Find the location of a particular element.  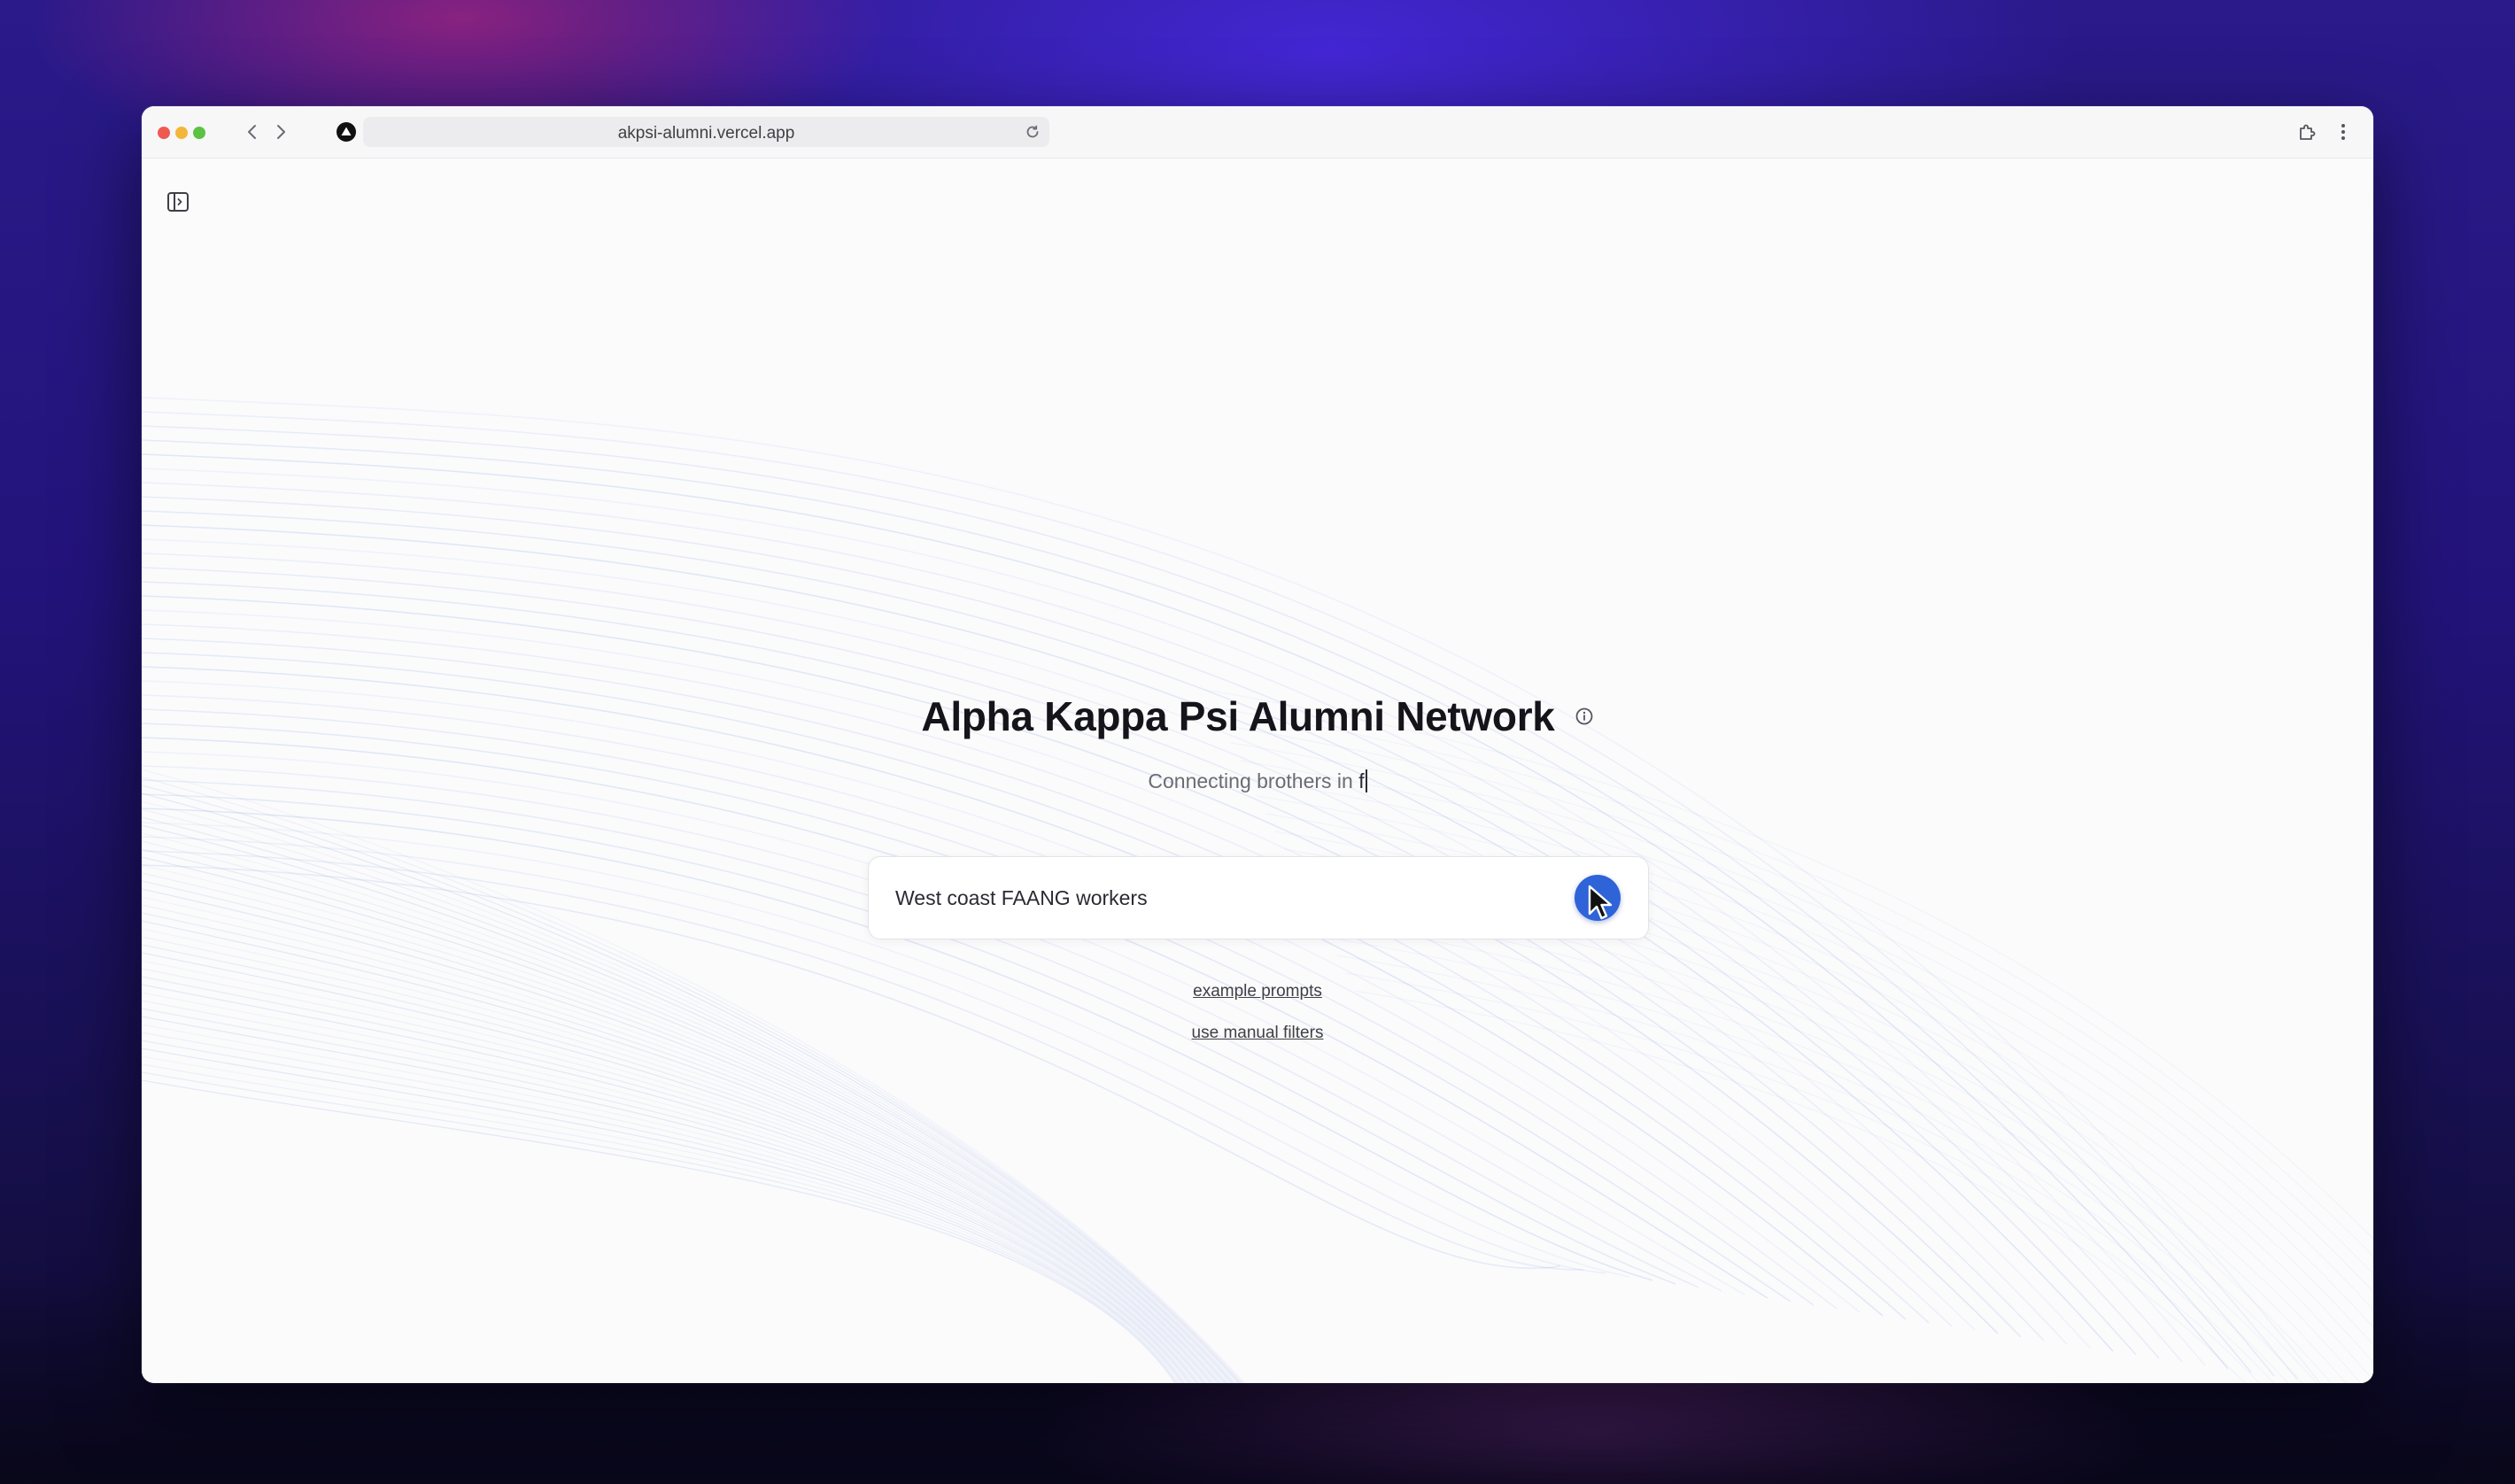

search-box is located at coordinates (1258, 897).